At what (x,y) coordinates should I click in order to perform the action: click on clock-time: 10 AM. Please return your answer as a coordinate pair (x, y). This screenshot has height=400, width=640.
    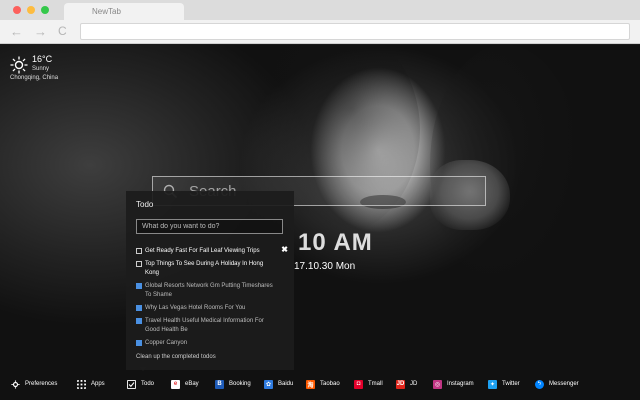
    Looking at the image, I should click on (335, 242).